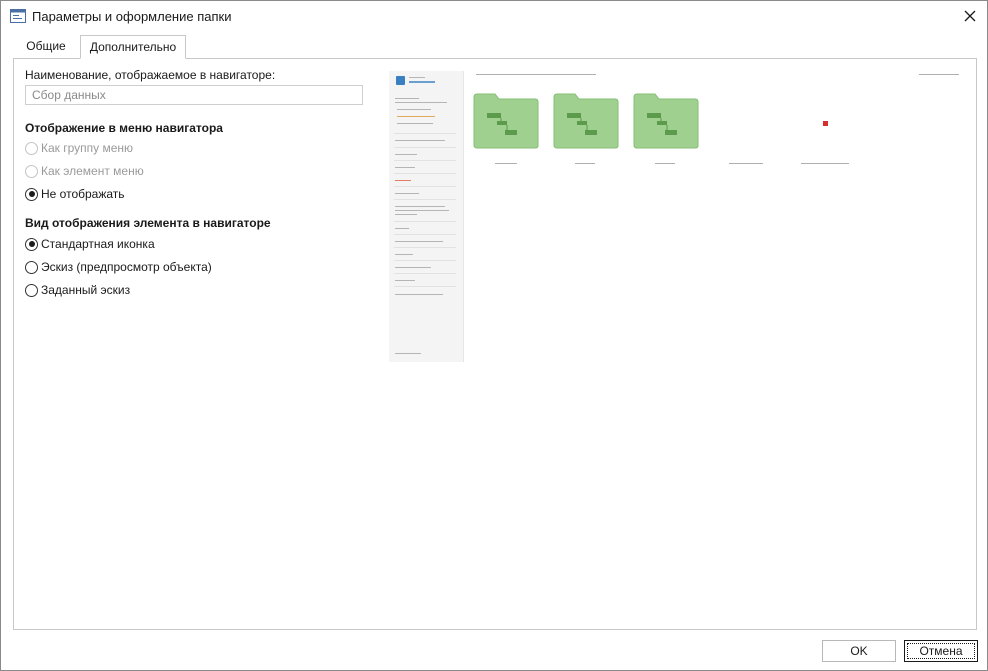 This screenshot has width=988, height=671. I want to click on window-title: Параметры и оформление папки, so click(132, 16).